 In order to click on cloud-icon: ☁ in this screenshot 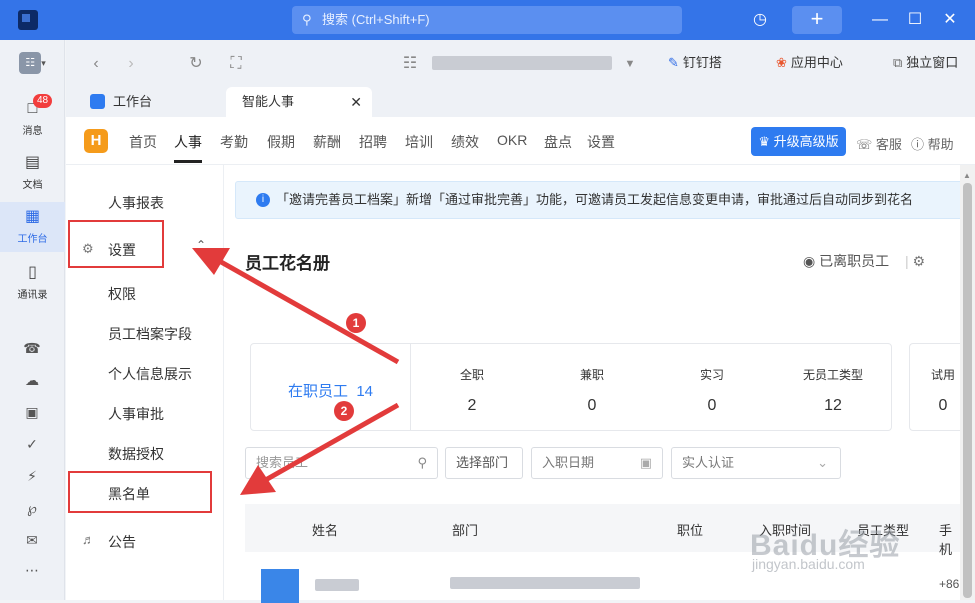, I will do `click(32, 380)`.